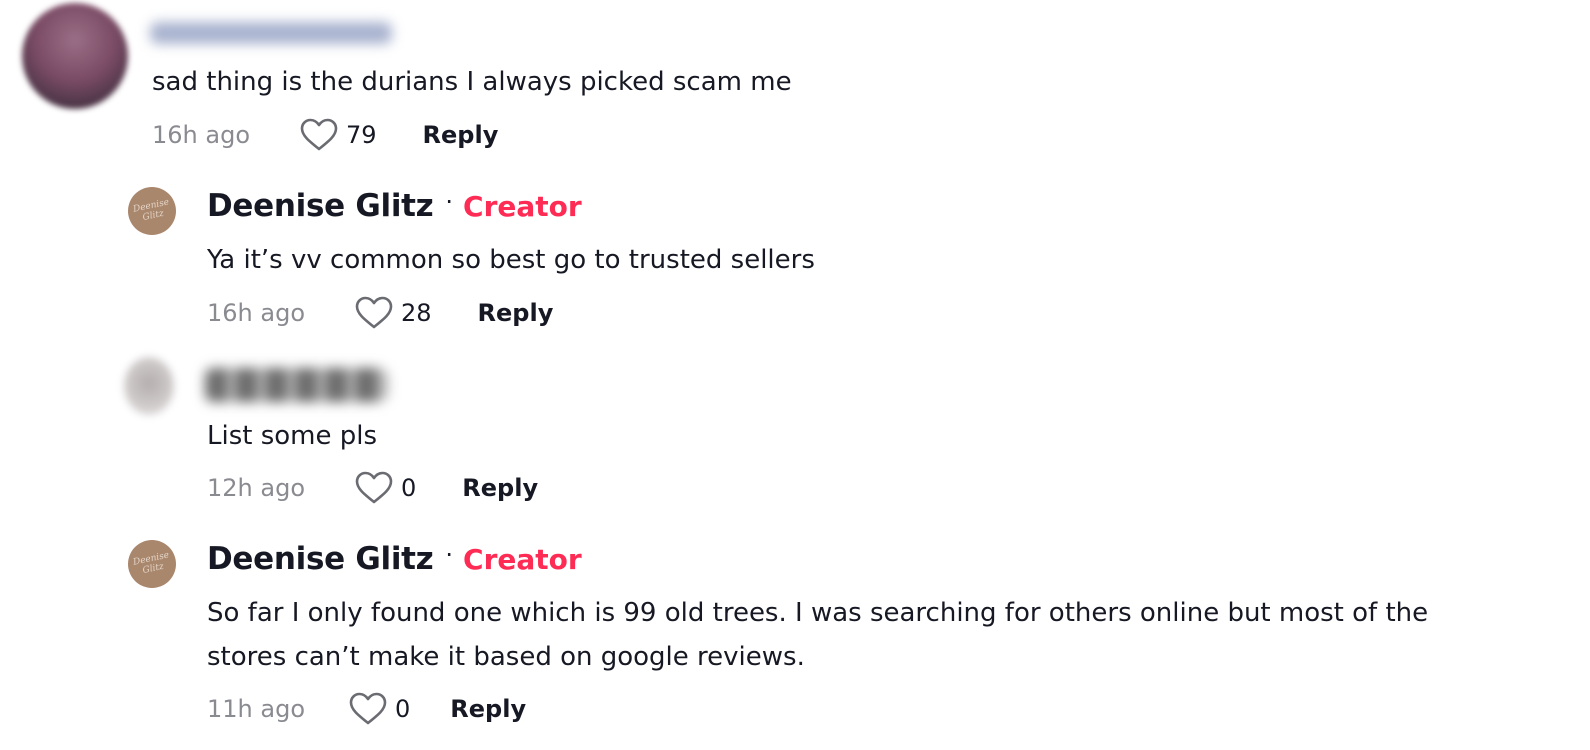 Image resolution: width=1590 pixels, height=750 pixels. I want to click on like-count: 28, so click(416, 313).